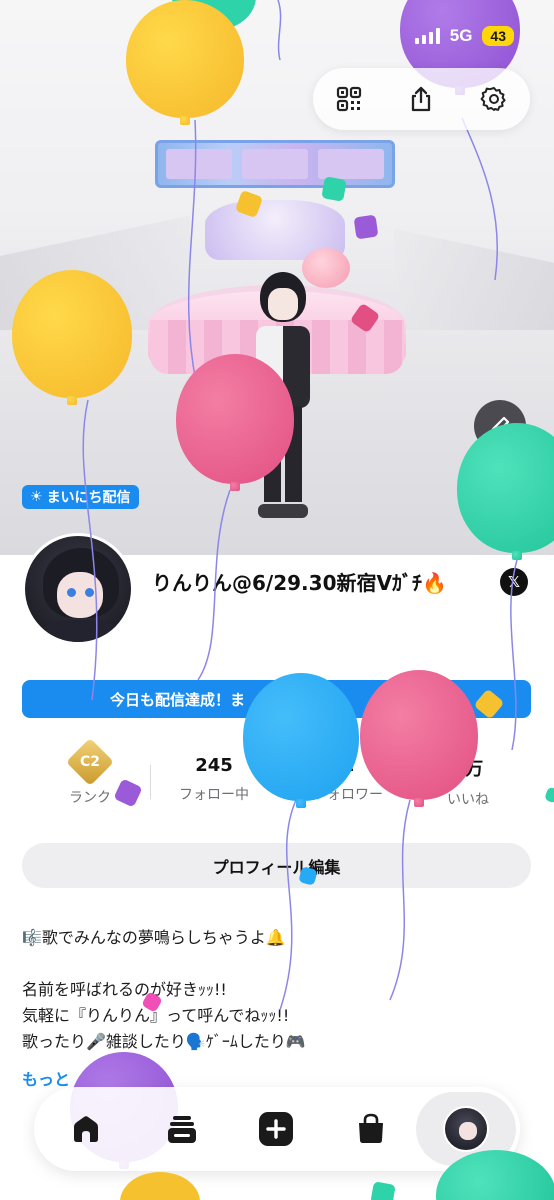 This screenshot has height=1200, width=554. Describe the element at coordinates (348, 795) in the screenshot. I see `followers-label: フォロワー` at that location.